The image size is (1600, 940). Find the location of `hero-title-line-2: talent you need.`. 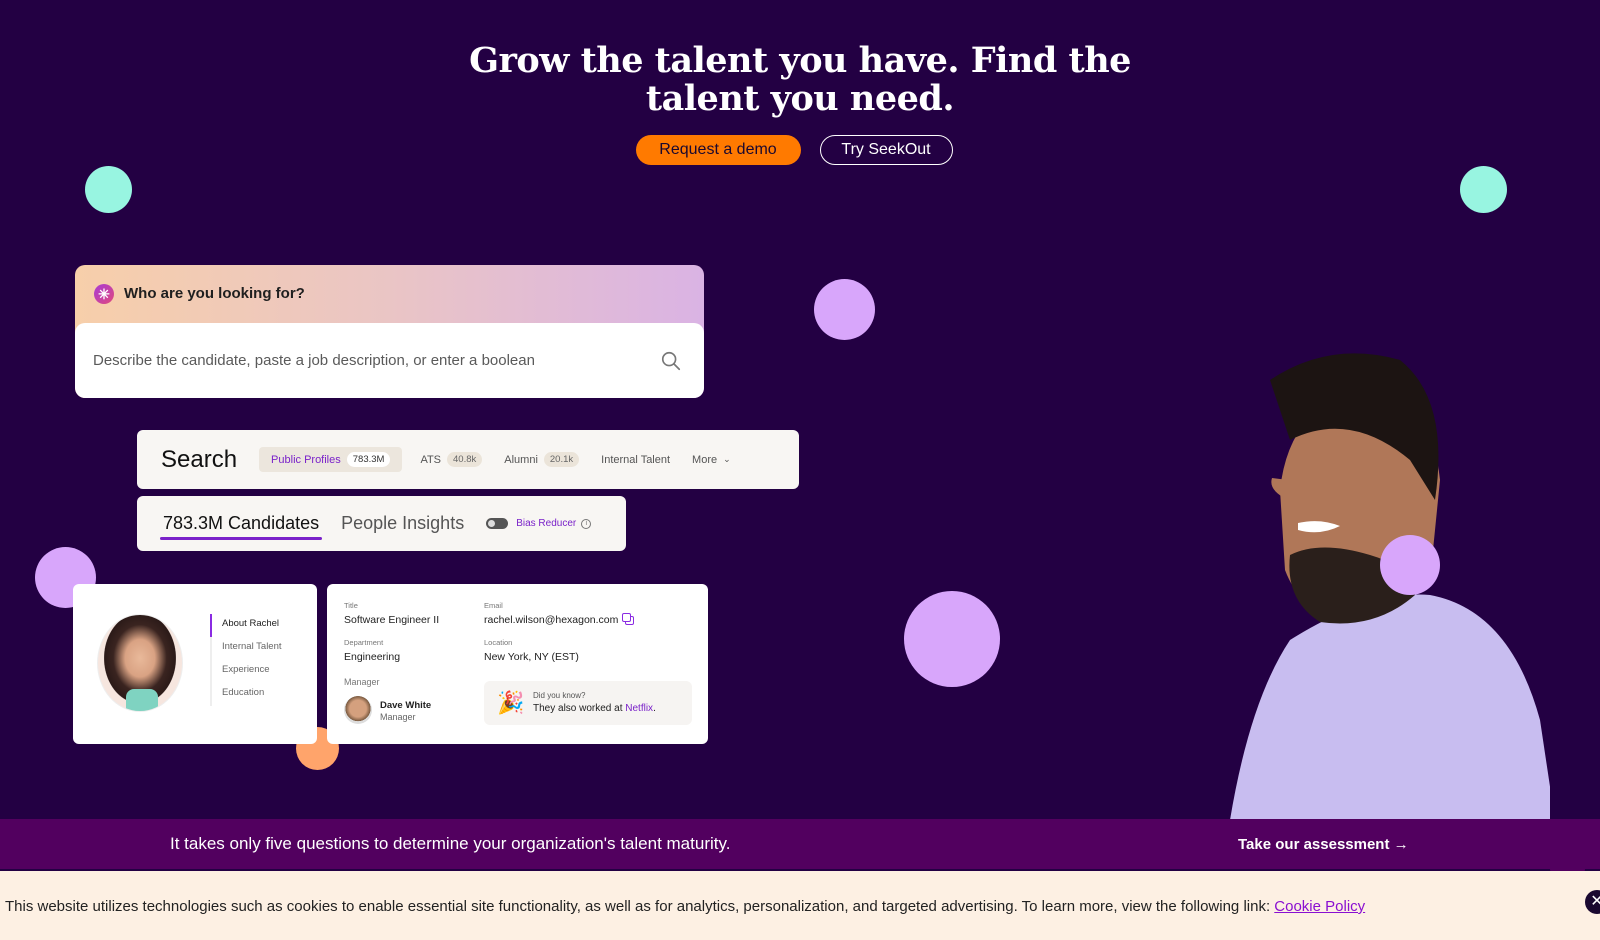

hero-title-line-2: talent you need. is located at coordinates (800, 98).